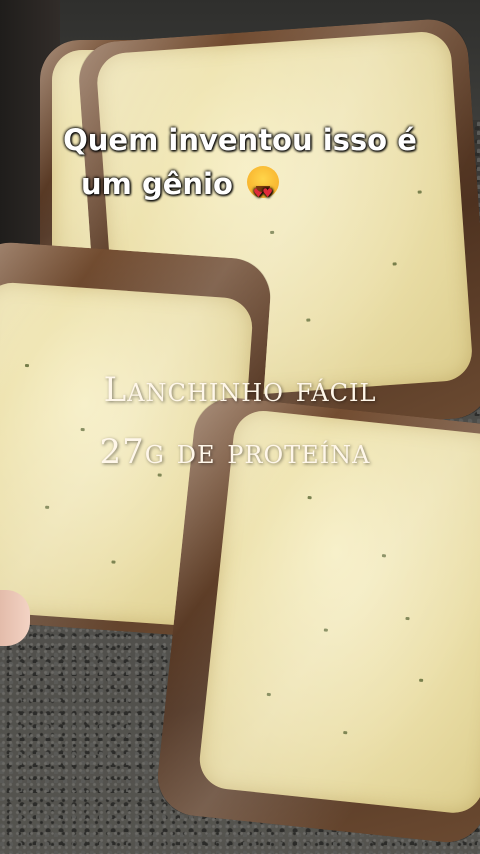 This screenshot has height=854, width=480. What do you see at coordinates (263, 190) in the screenshot?
I see `heart-eyes-emoji-icon` at bounding box center [263, 190].